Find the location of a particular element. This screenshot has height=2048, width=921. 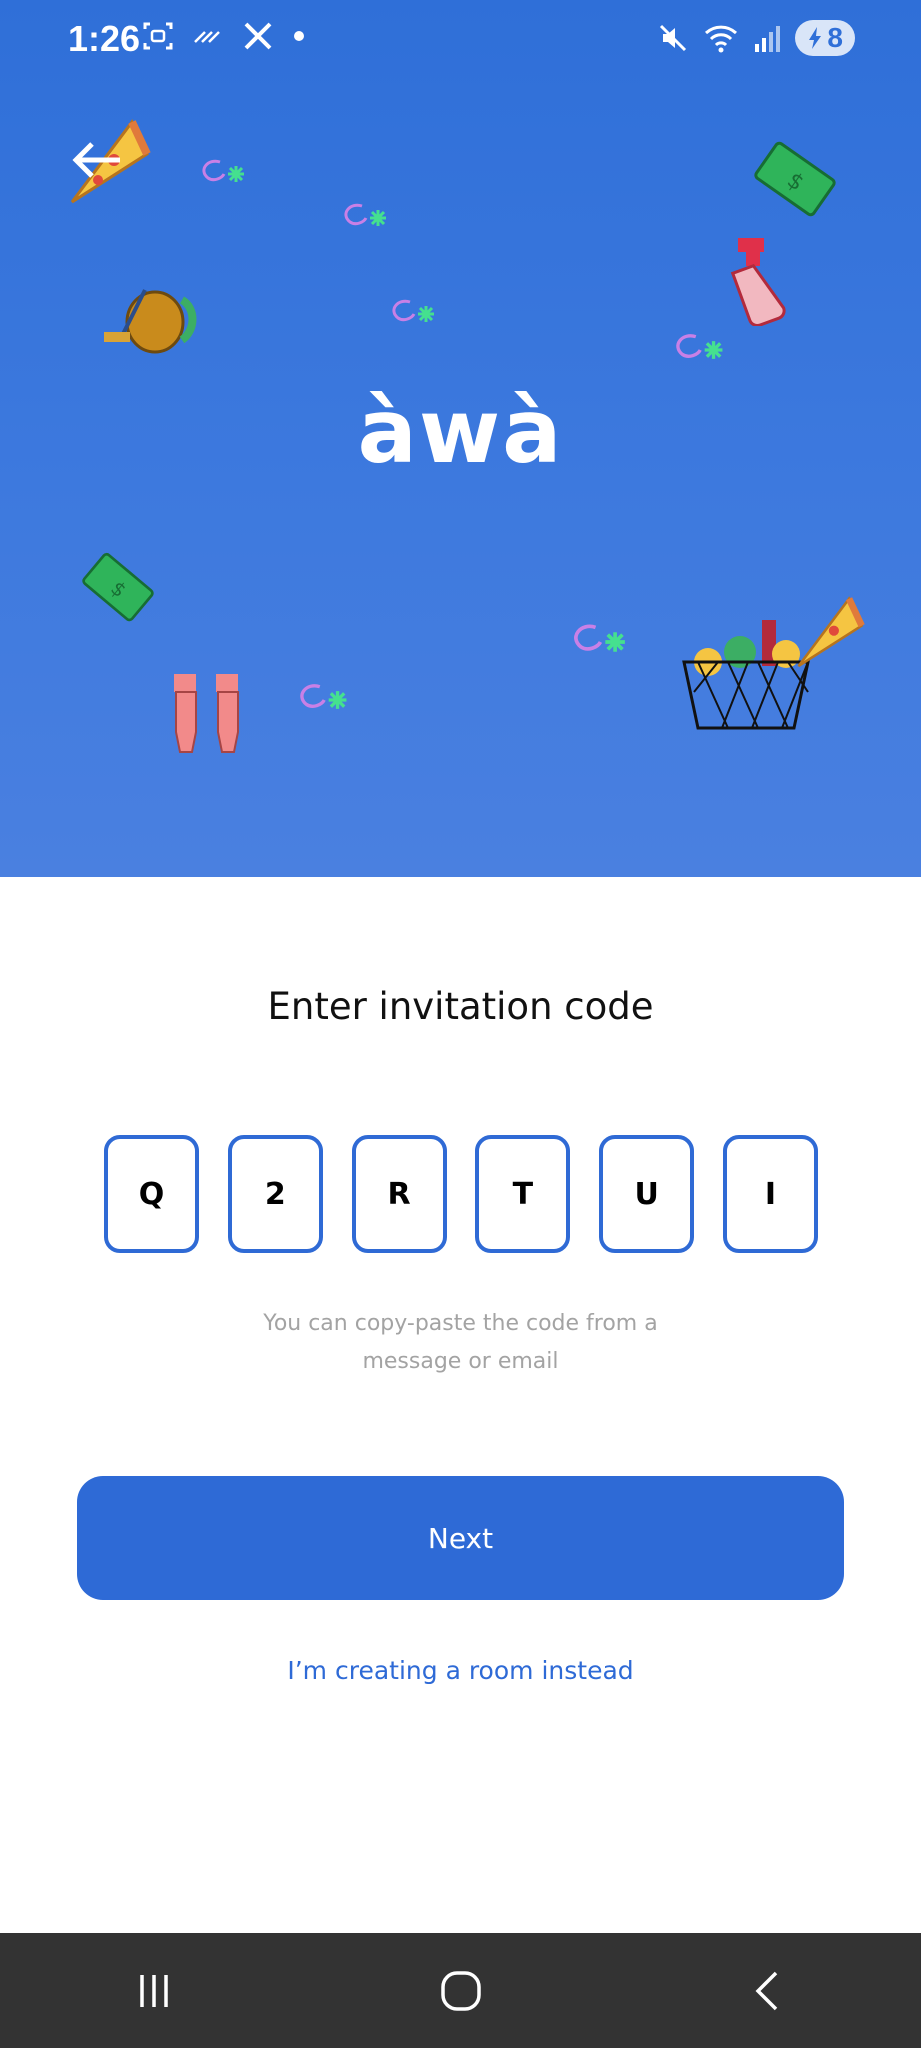

battery-level: 8 is located at coordinates (835, 37).